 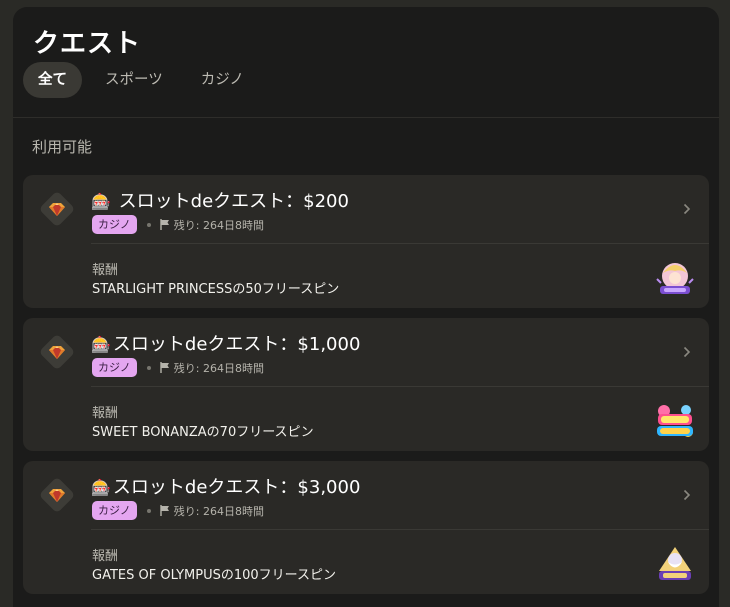 What do you see at coordinates (52, 80) in the screenshot?
I see `tab-all: 全て` at bounding box center [52, 80].